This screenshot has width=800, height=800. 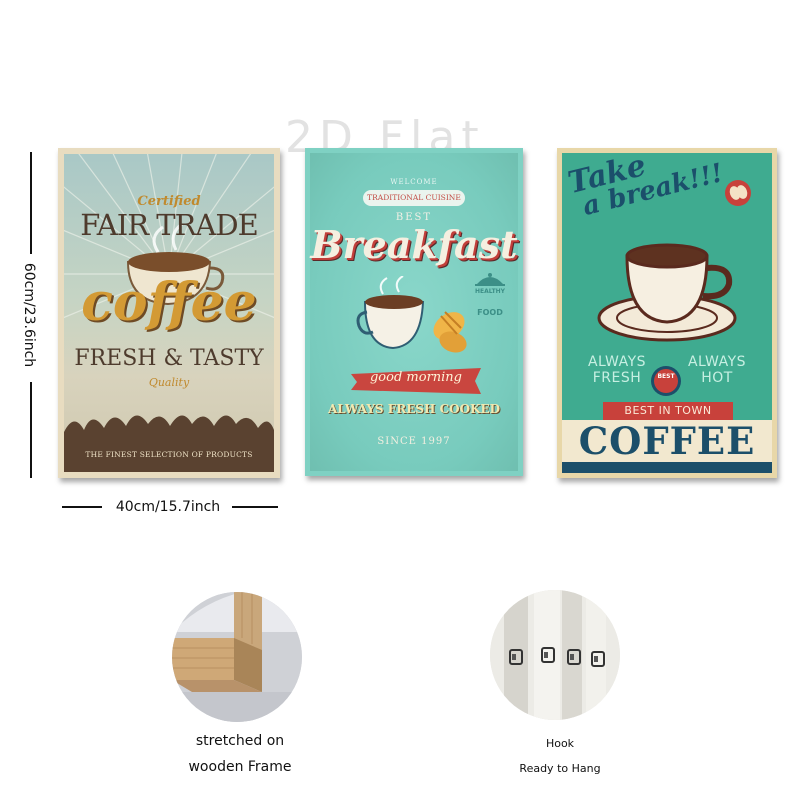 What do you see at coordinates (414, 441) in the screenshot?
I see `since-1997-text: SINCE 1997` at bounding box center [414, 441].